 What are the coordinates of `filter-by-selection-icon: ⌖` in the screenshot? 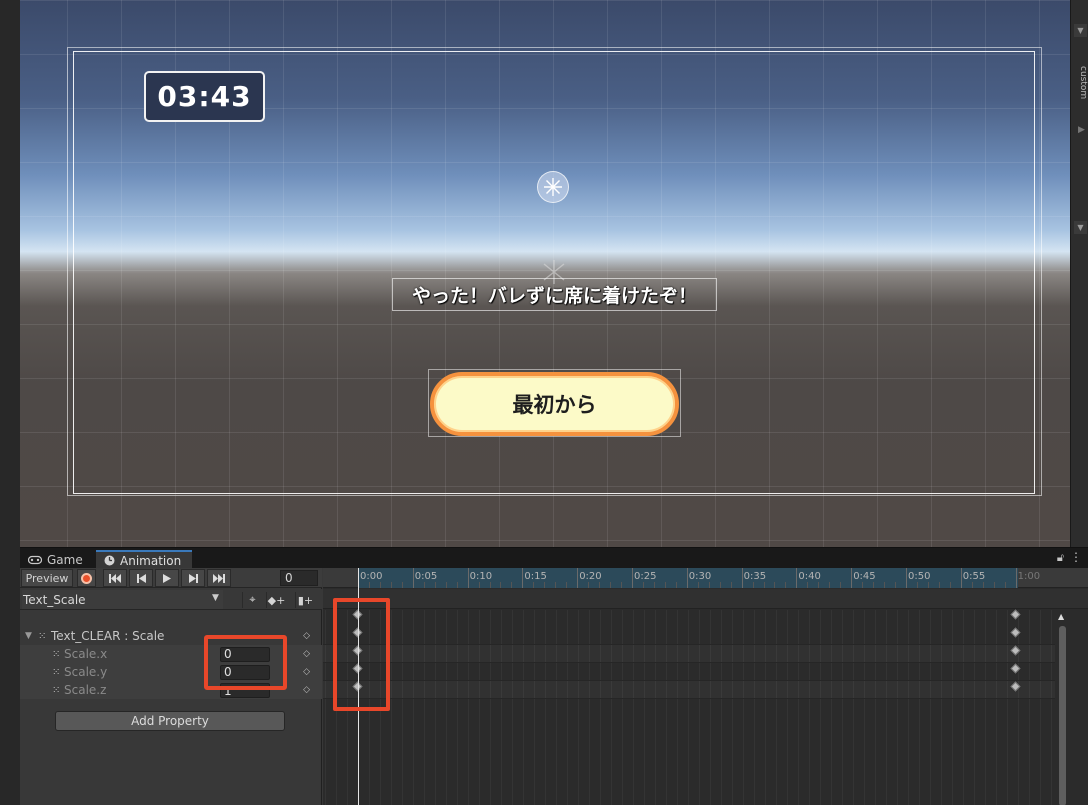 It's located at (252, 600).